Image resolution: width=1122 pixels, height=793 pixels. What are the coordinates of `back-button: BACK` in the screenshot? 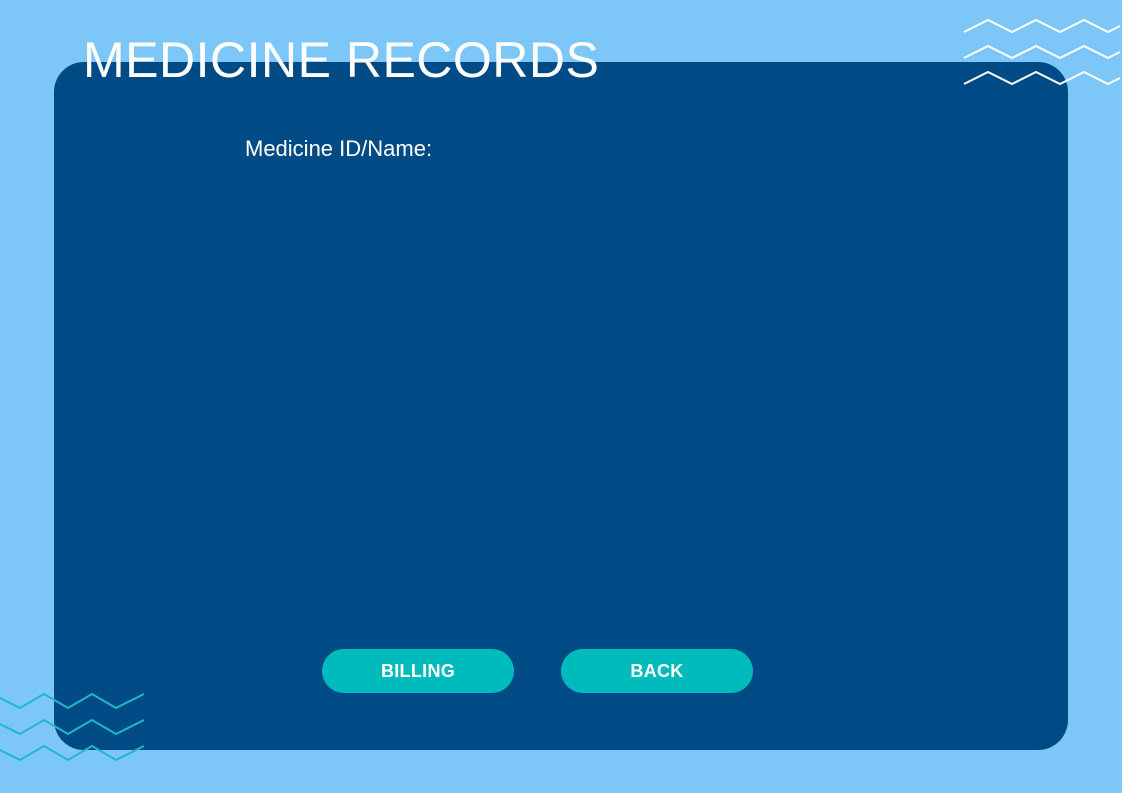 It's located at (657, 671).